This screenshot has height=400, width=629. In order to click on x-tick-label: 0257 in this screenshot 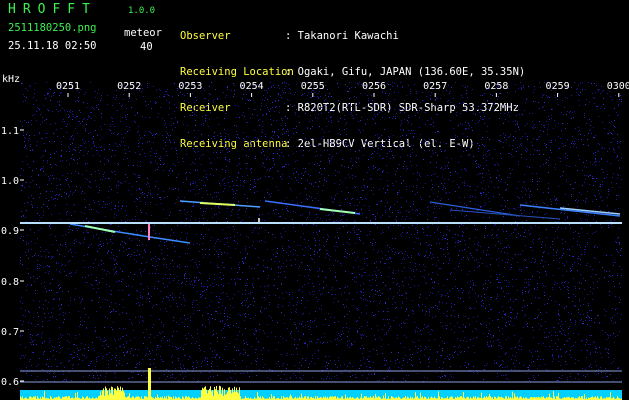, I will do `click(435, 86)`.